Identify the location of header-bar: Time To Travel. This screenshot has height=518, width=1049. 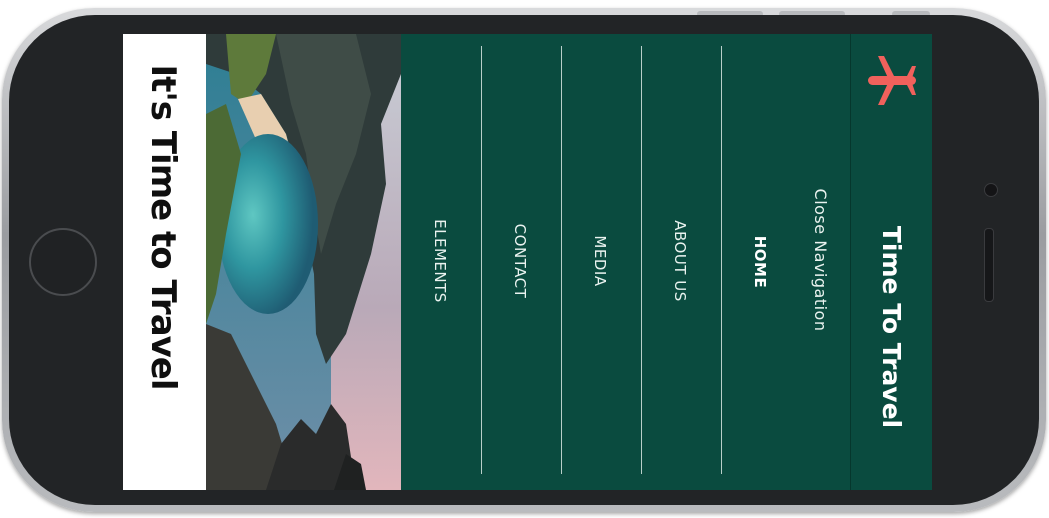
(891, 262).